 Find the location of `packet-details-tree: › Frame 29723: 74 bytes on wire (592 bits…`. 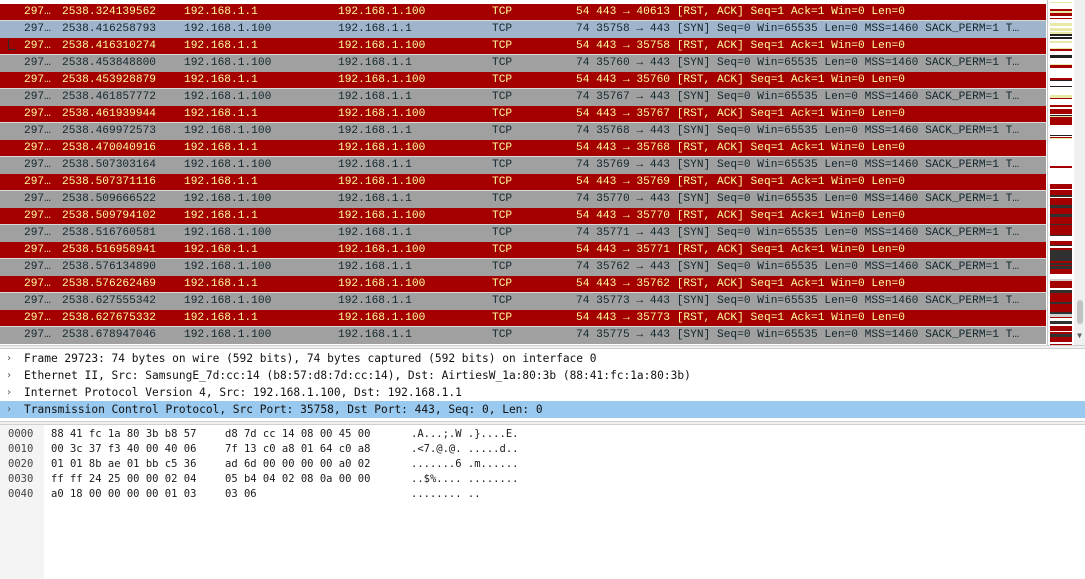

packet-details-tree: › Frame 29723: 74 bytes on wire (592 bits… is located at coordinates (542, 385).